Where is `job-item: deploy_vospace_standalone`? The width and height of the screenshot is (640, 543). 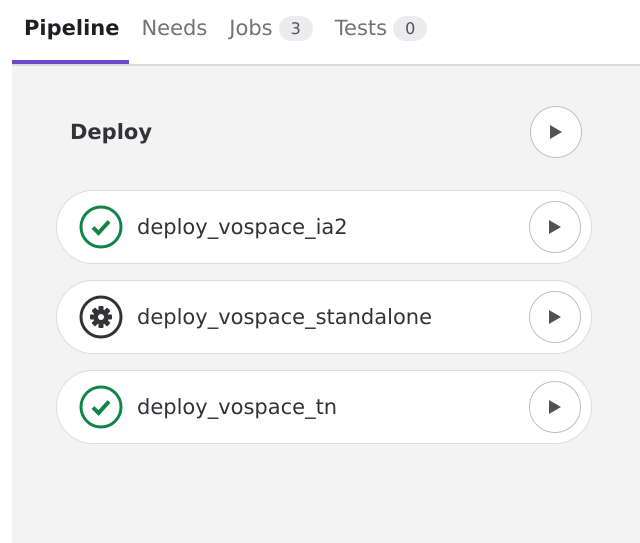
job-item: deploy_vospace_standalone is located at coordinates (324, 317).